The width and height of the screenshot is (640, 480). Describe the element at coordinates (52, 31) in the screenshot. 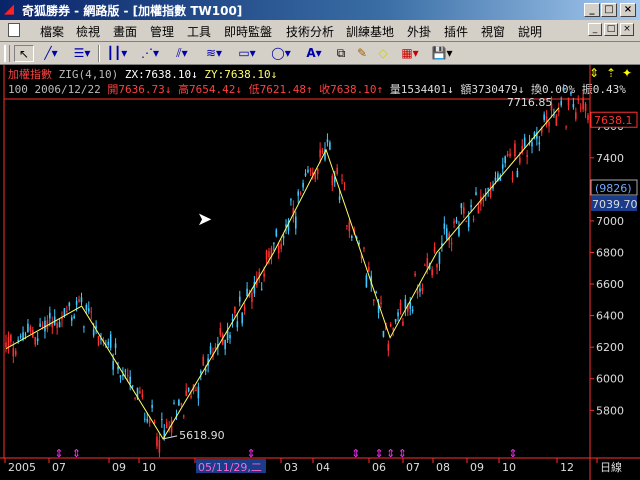

I see `menu-file: 檔案` at that location.